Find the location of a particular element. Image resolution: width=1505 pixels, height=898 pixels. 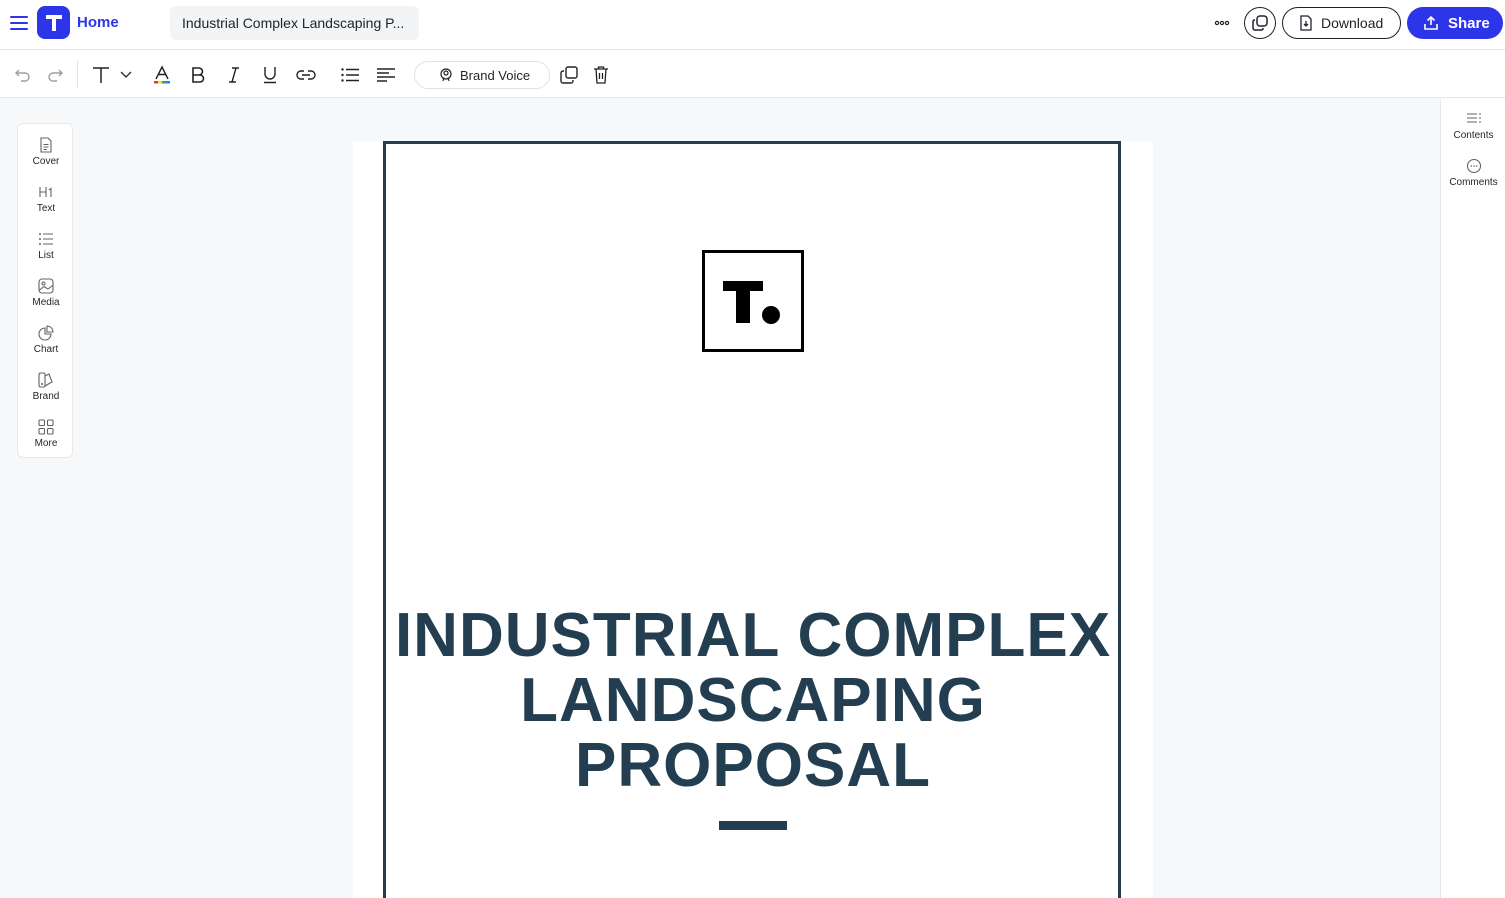

insert-media-label: Media is located at coordinates (46, 302).